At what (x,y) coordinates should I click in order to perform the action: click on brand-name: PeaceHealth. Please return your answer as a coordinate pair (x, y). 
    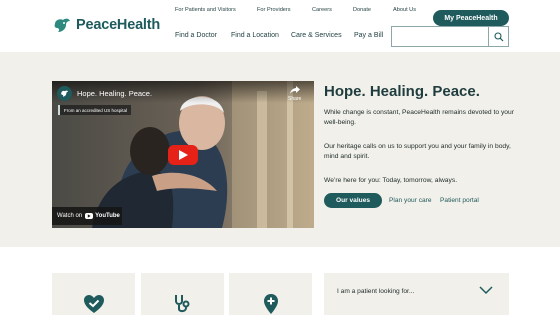
    Looking at the image, I should click on (118, 25).